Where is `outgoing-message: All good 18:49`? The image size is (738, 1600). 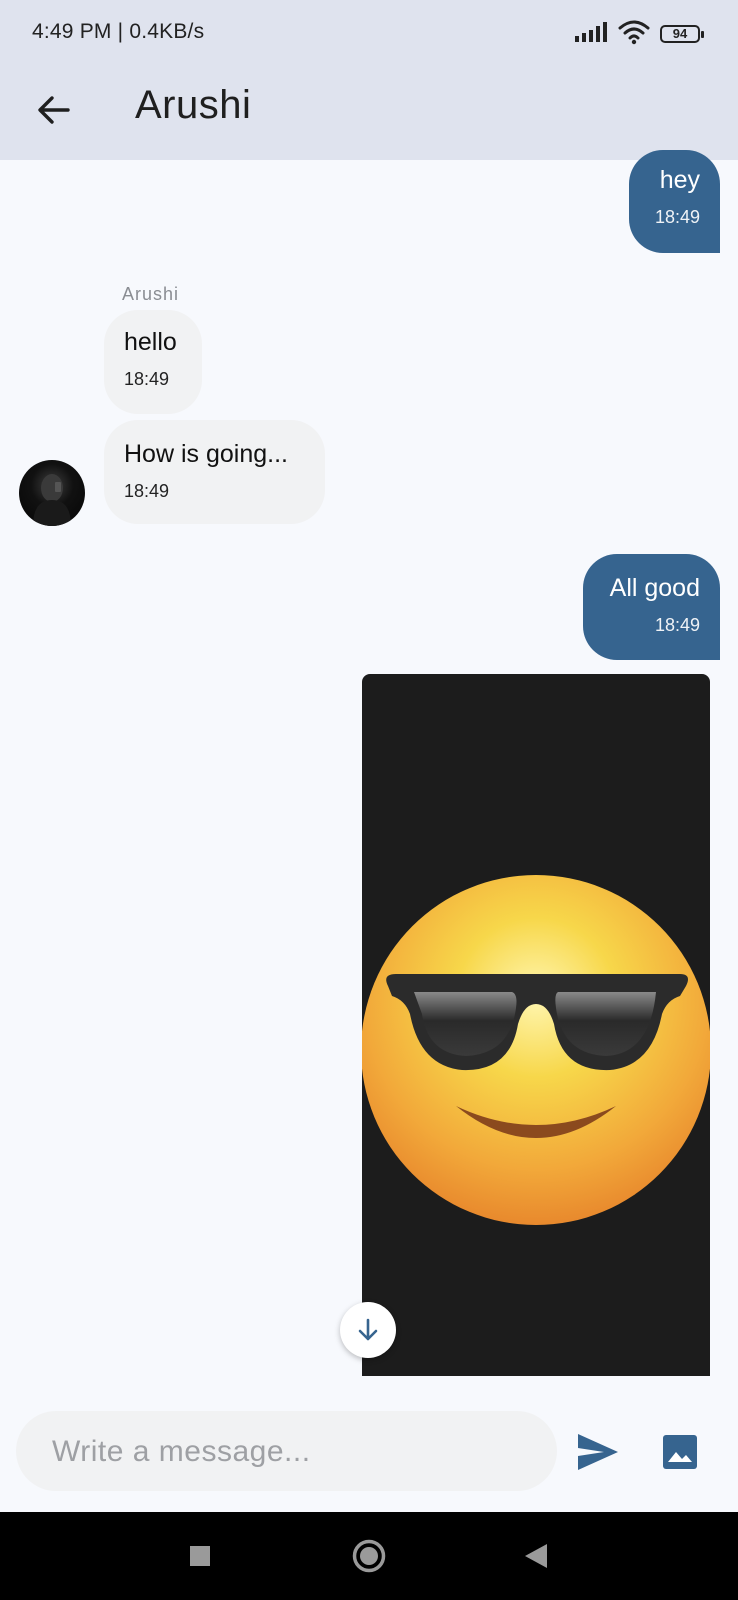
outgoing-message: All good 18:49 is located at coordinates (651, 607).